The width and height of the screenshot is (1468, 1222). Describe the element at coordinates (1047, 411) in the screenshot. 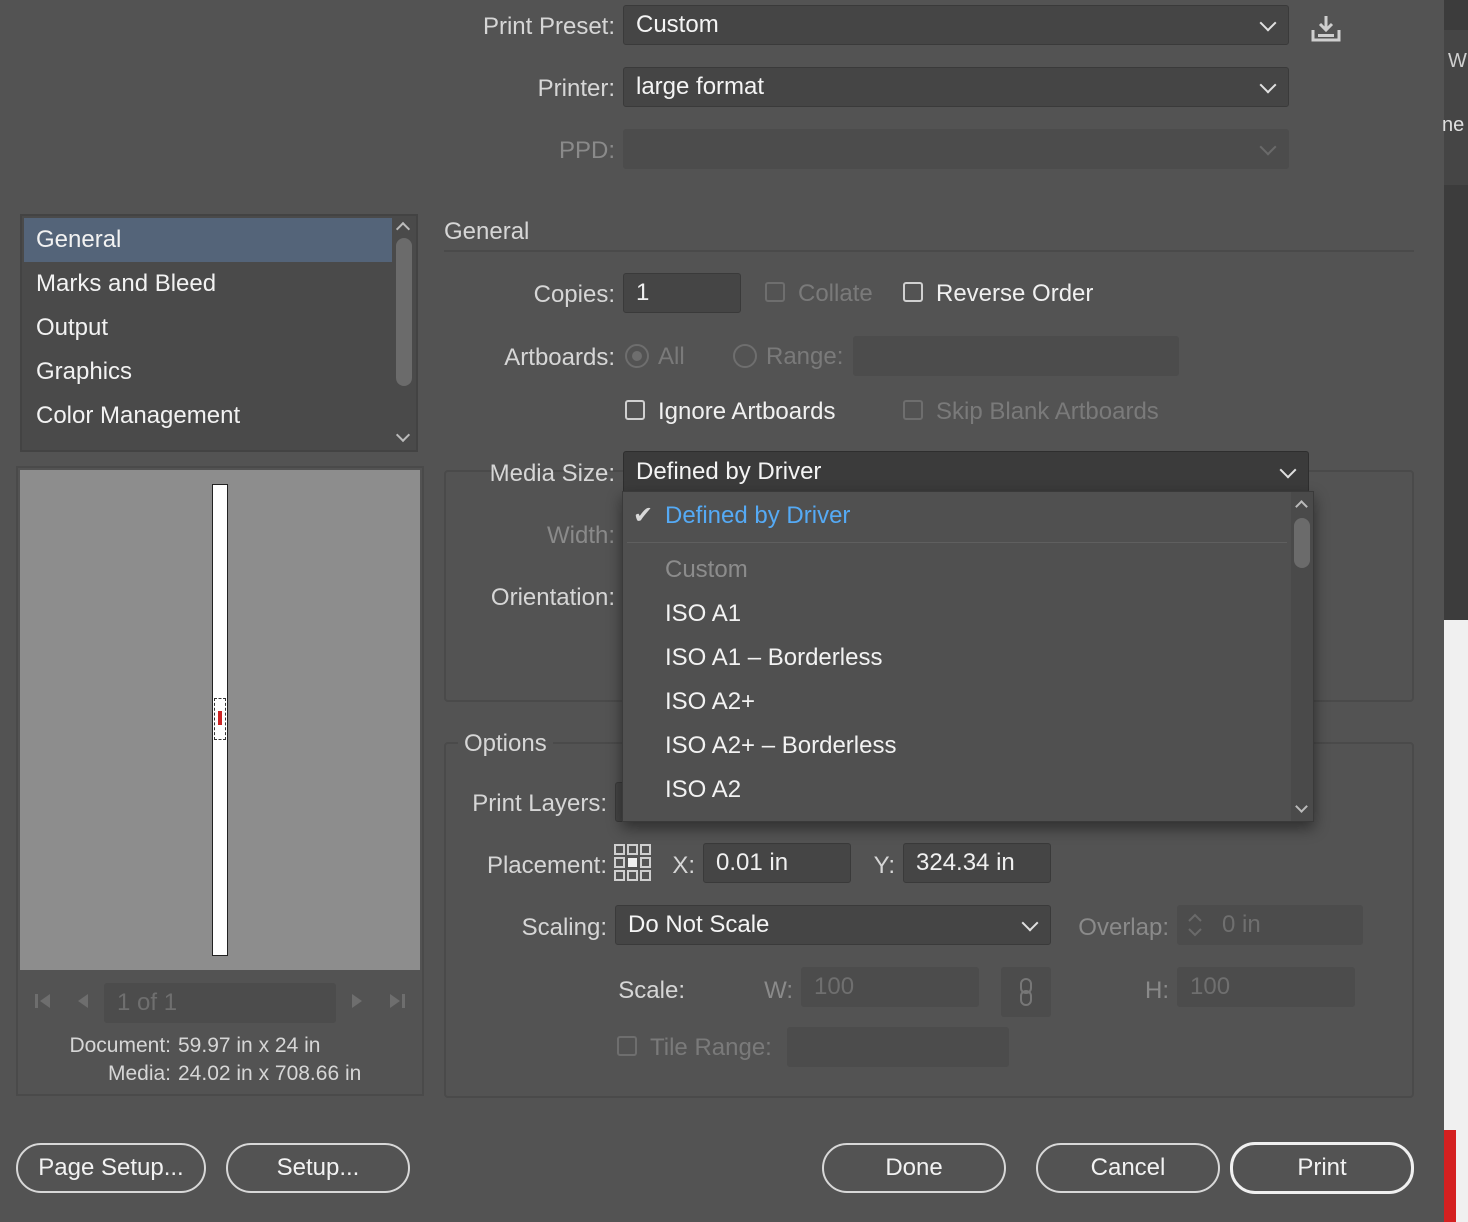

I see `skip-blank-artboards-label: Skip Blank Artboards` at that location.